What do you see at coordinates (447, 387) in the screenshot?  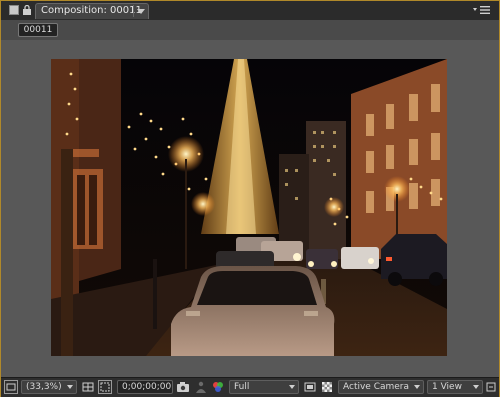 I see `view-layout-value: 1 View` at bounding box center [447, 387].